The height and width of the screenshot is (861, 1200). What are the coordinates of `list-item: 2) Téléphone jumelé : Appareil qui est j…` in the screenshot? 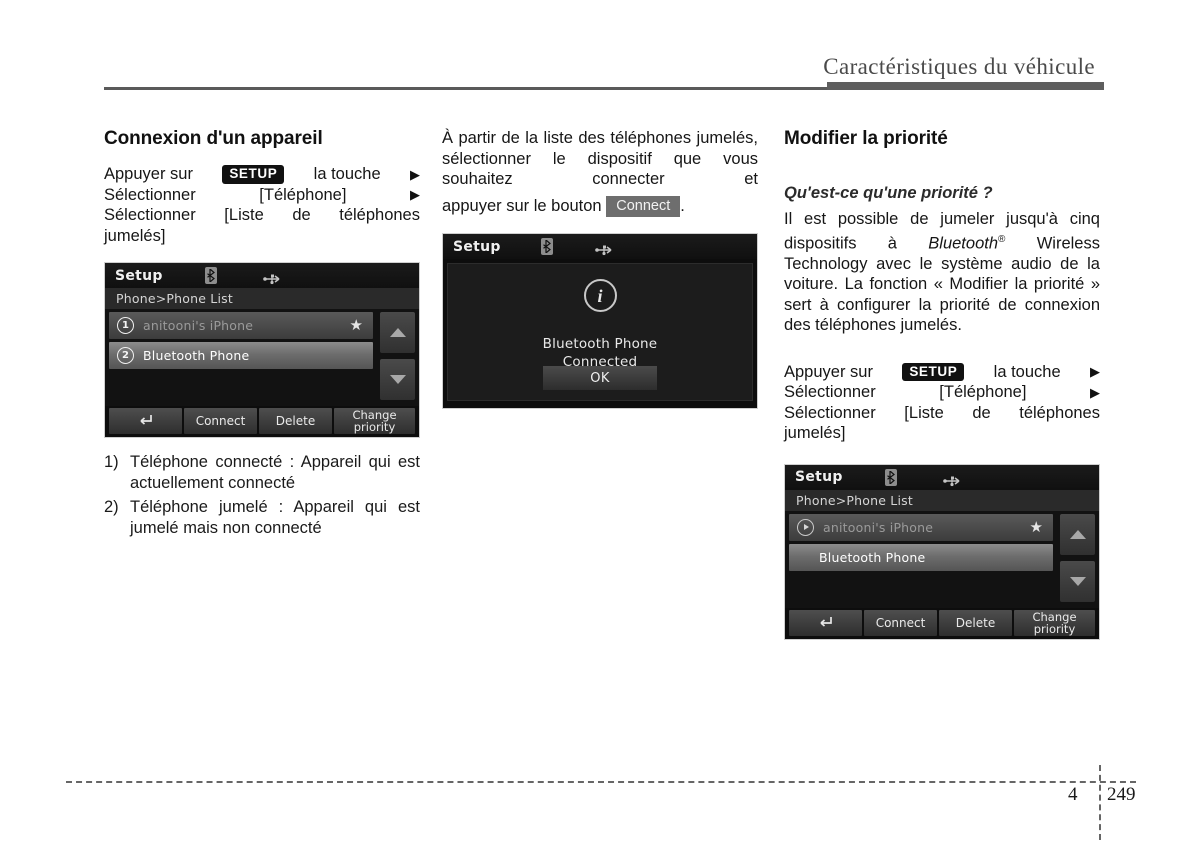 It's located at (262, 518).